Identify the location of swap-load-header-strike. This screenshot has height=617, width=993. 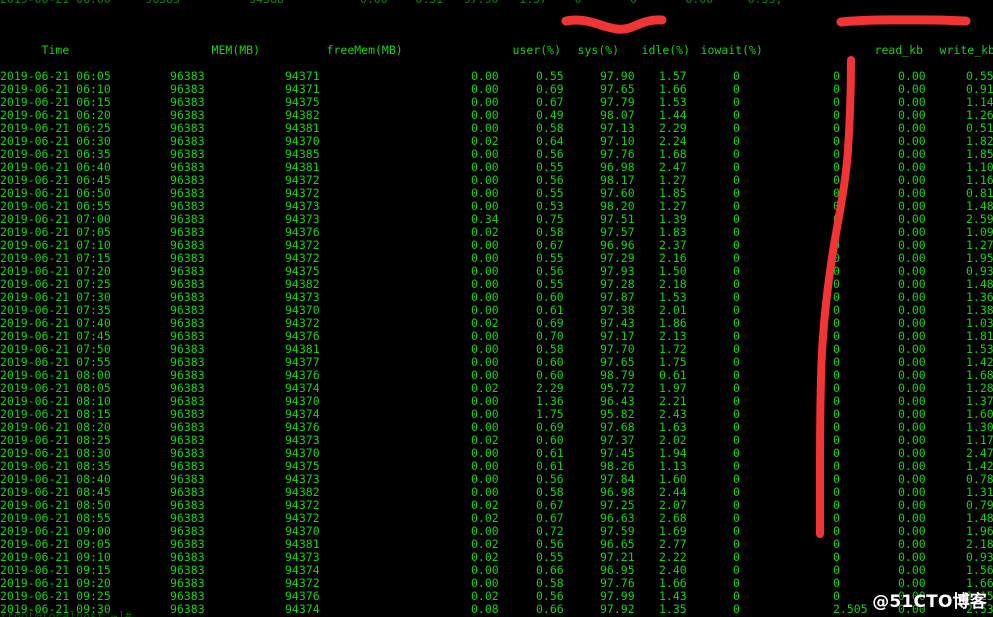
(903, 21).